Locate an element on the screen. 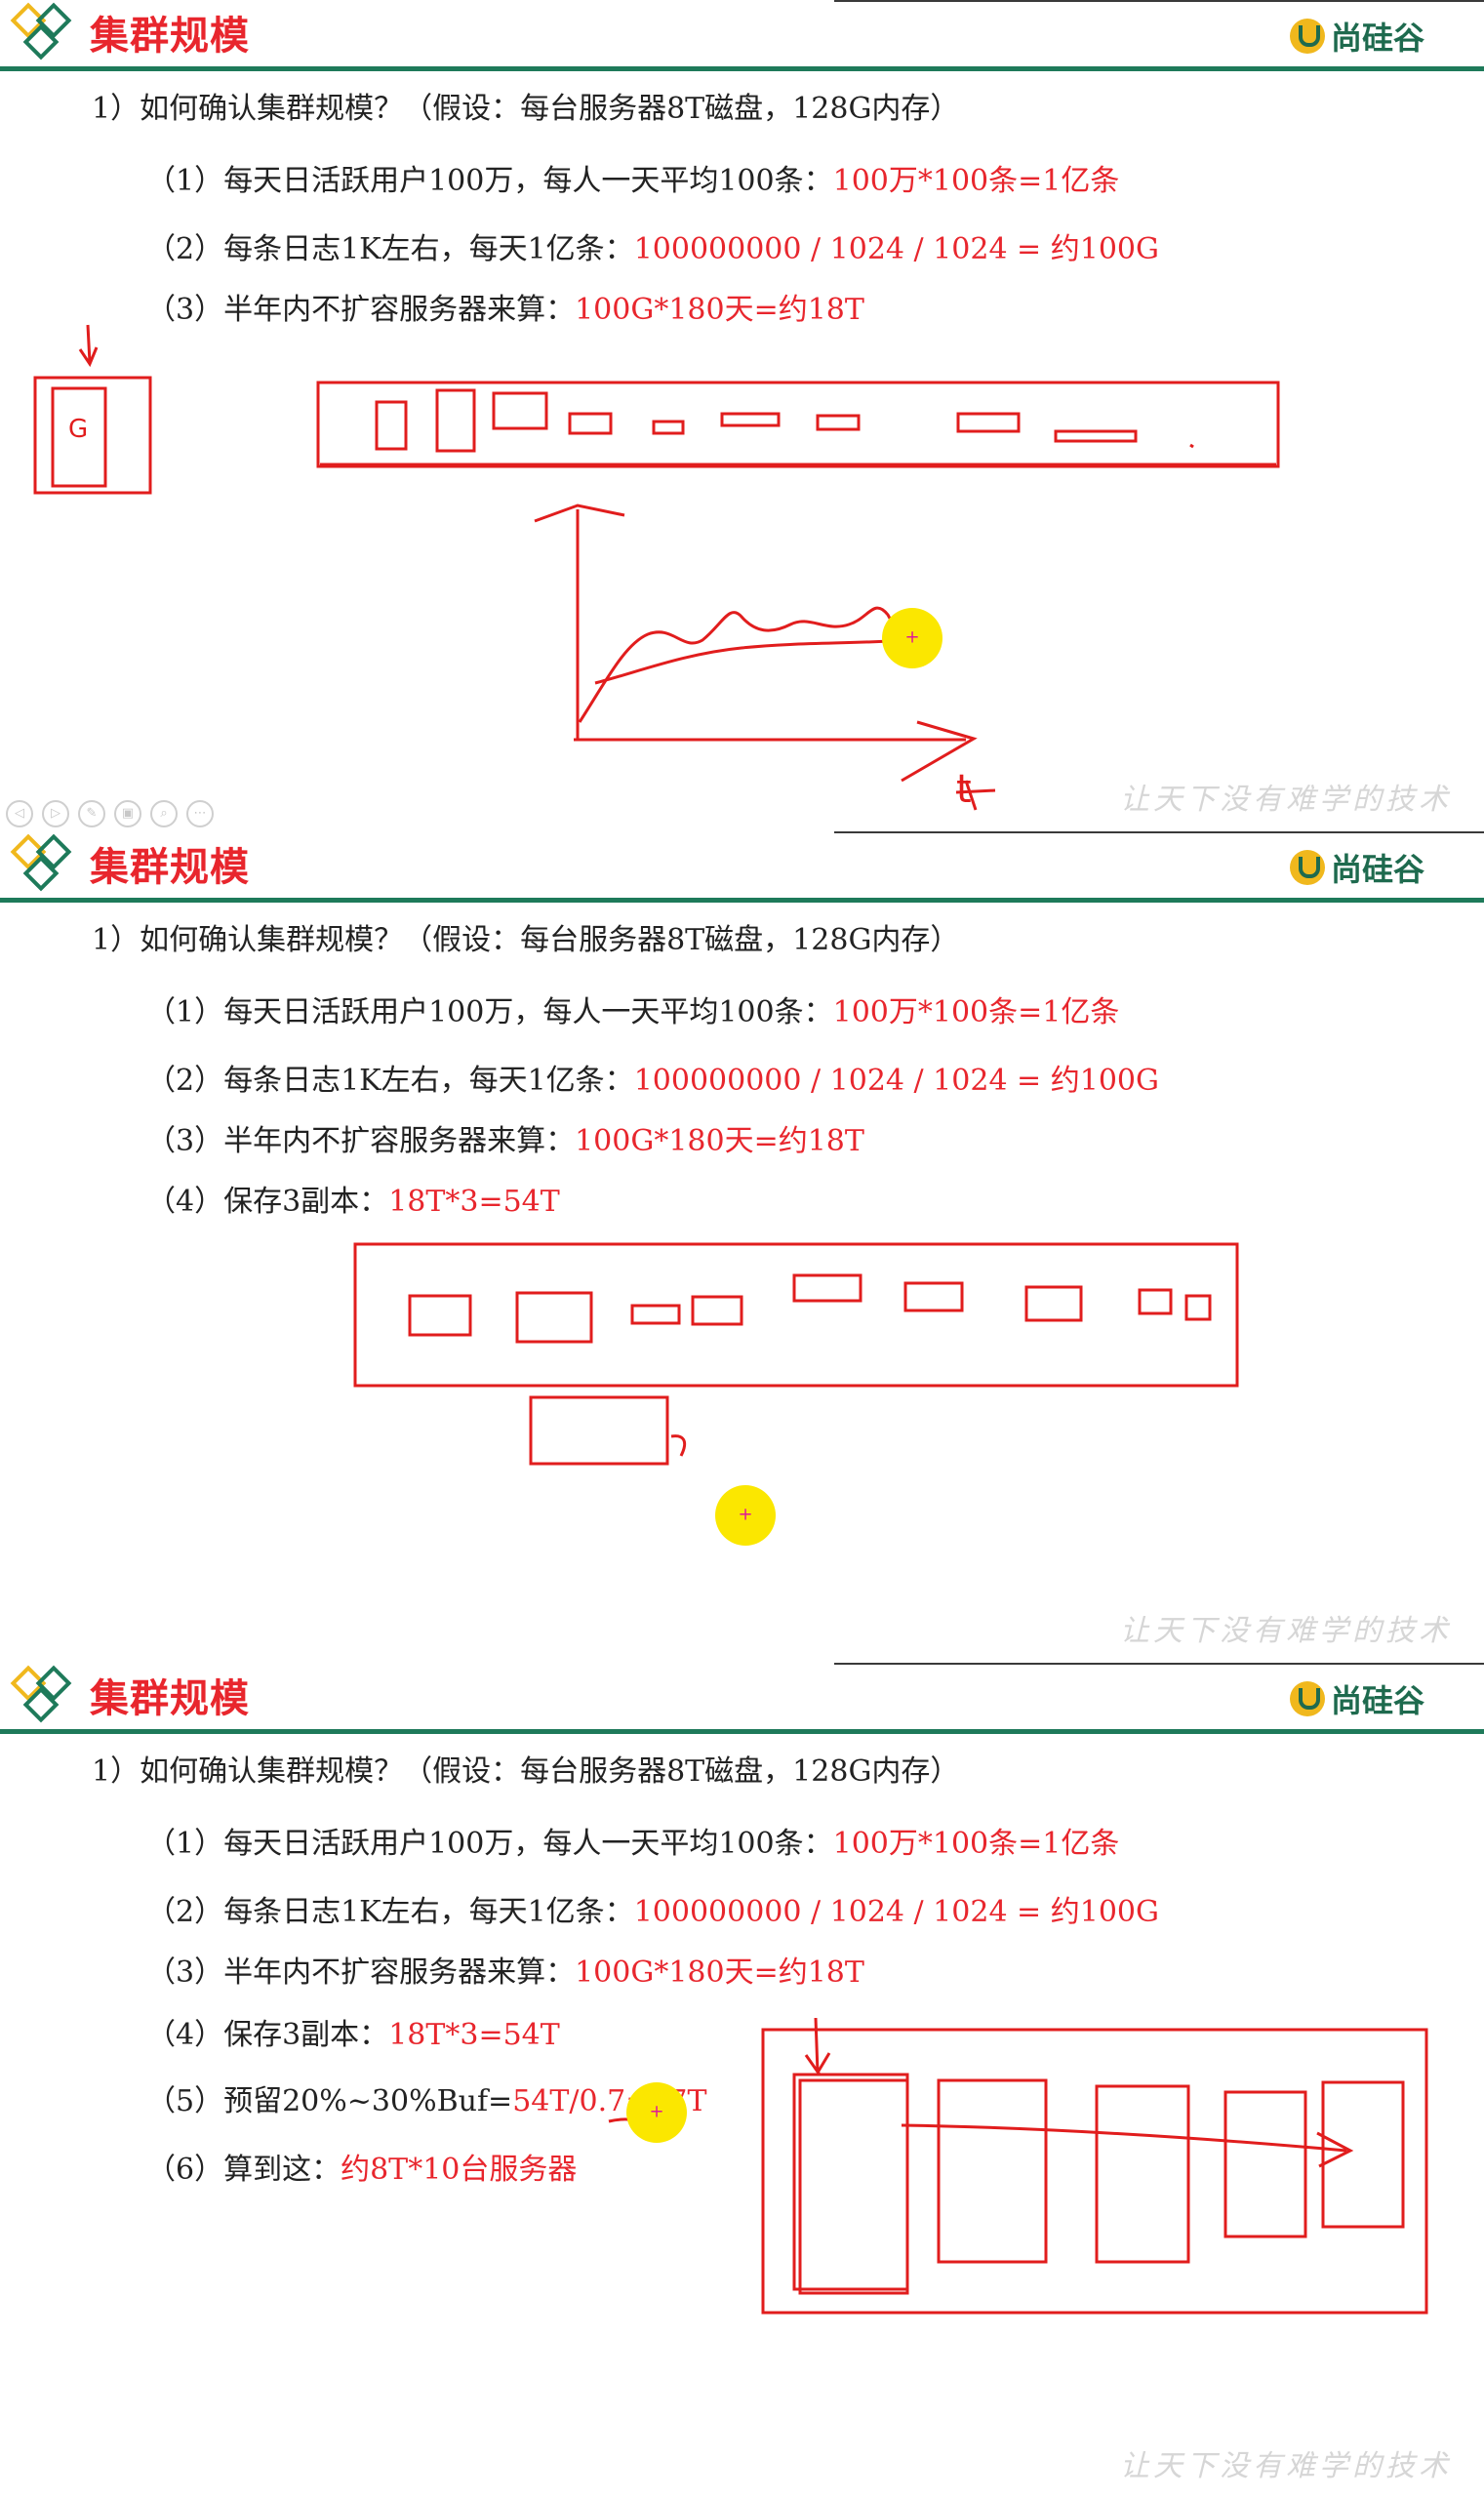 Image resolution: width=1484 pixels, height=2499 pixels. prev-slide-button: ◁ is located at coordinates (19, 813).